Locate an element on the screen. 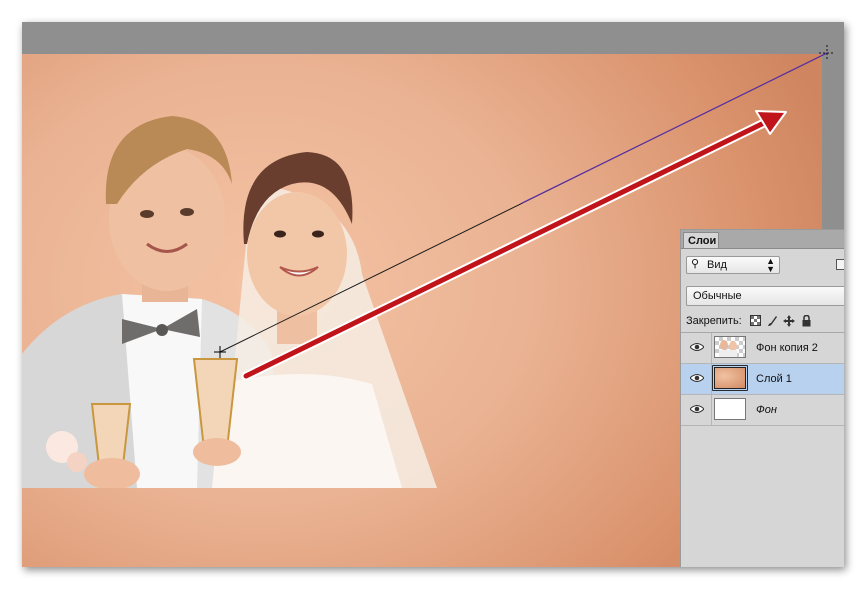  lock-label: Закрепить: is located at coordinates (714, 321).